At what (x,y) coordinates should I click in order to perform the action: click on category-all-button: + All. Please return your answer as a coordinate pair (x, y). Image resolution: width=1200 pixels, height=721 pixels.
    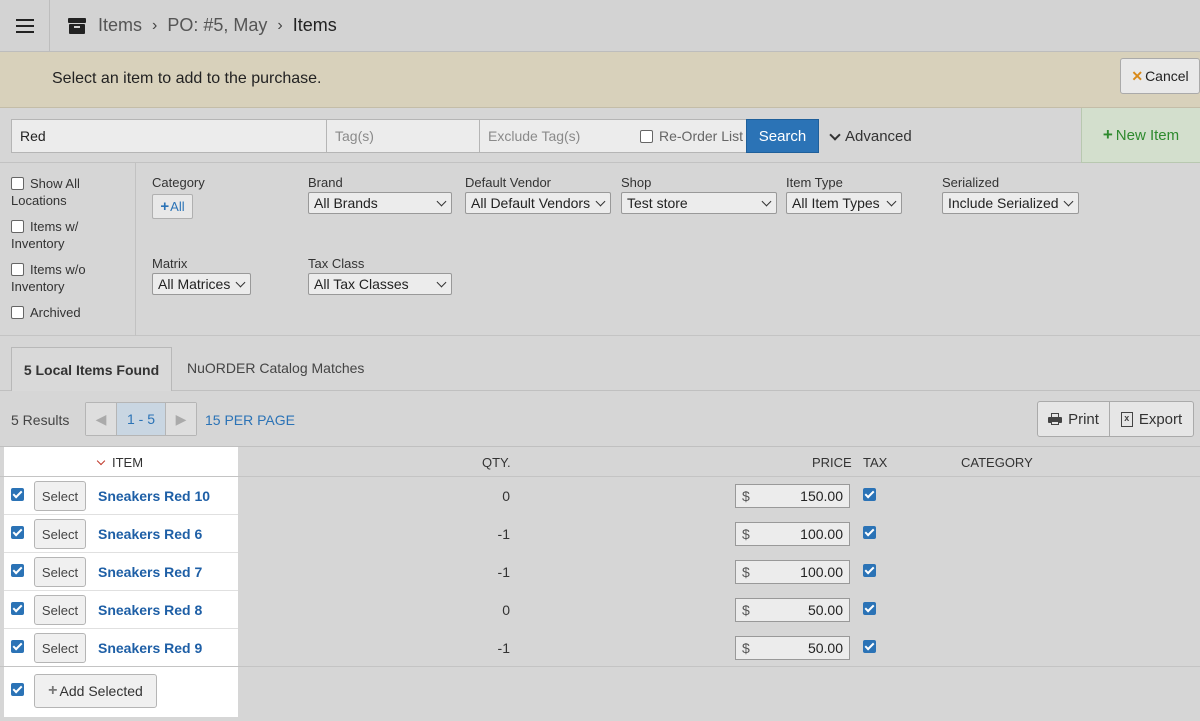
    Looking at the image, I should click on (172, 206).